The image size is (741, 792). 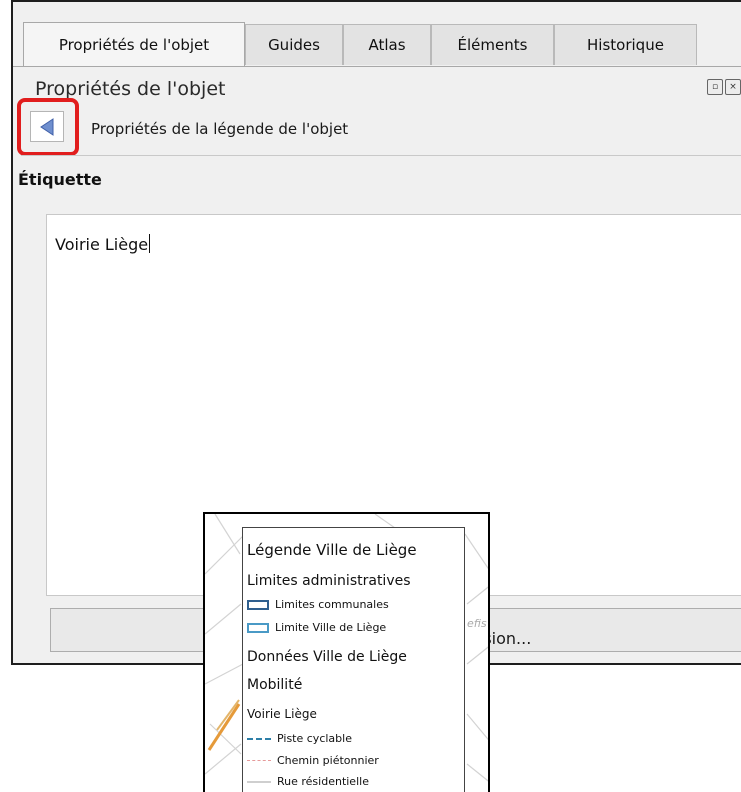 I want to click on separator, so click(x=381, y=155).